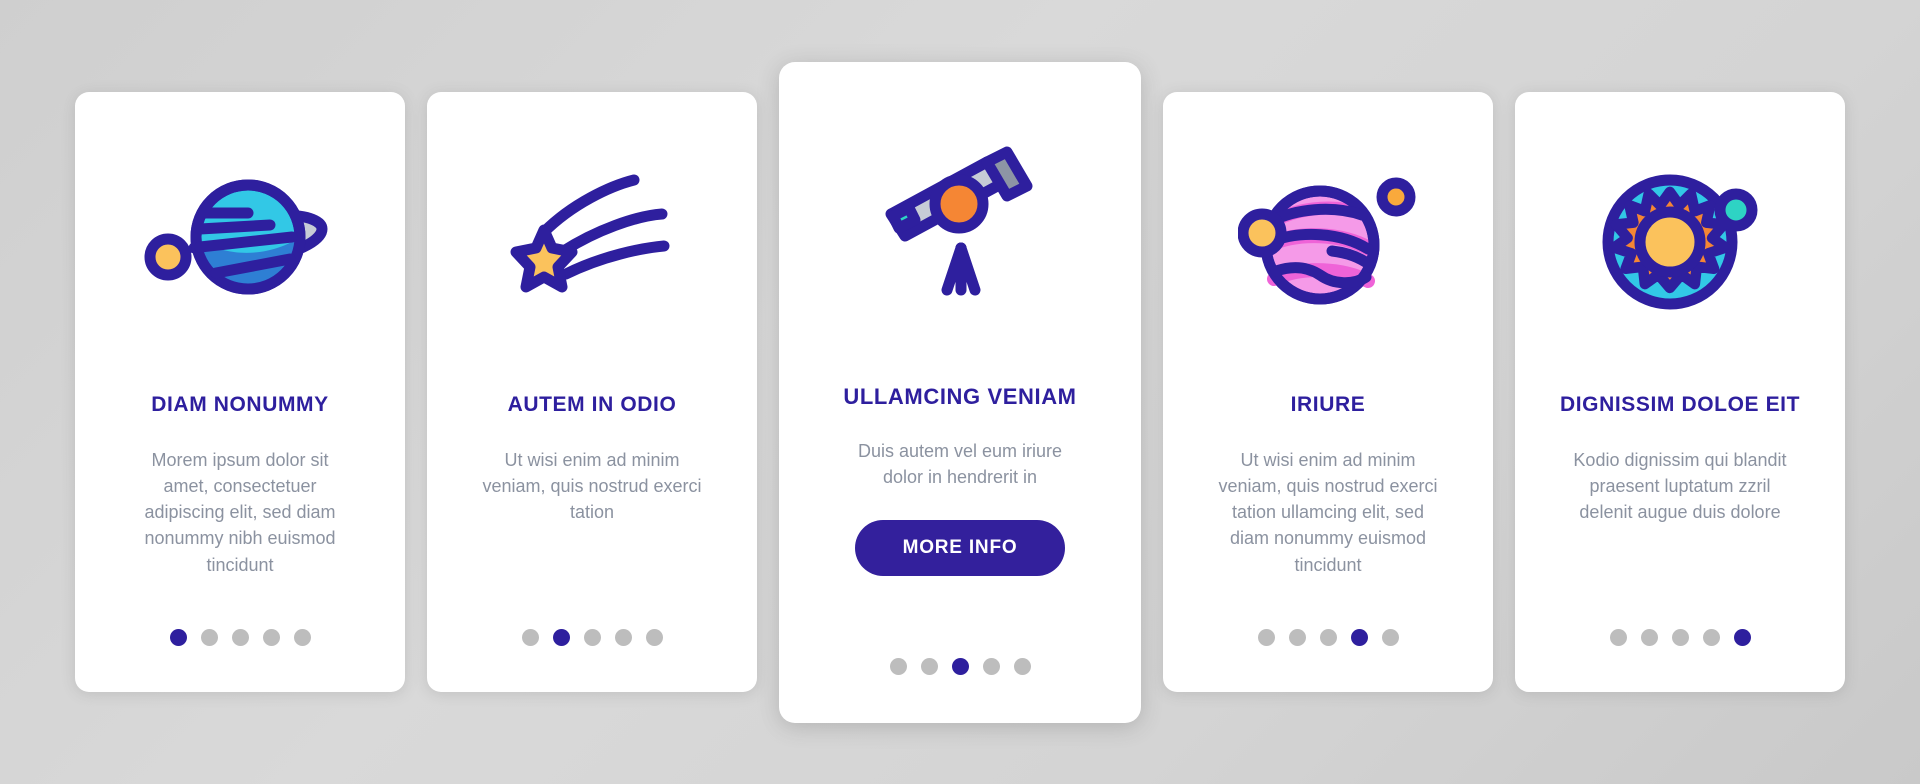  Describe the element at coordinates (592, 242) in the screenshot. I see `shooting-star-icon` at that location.